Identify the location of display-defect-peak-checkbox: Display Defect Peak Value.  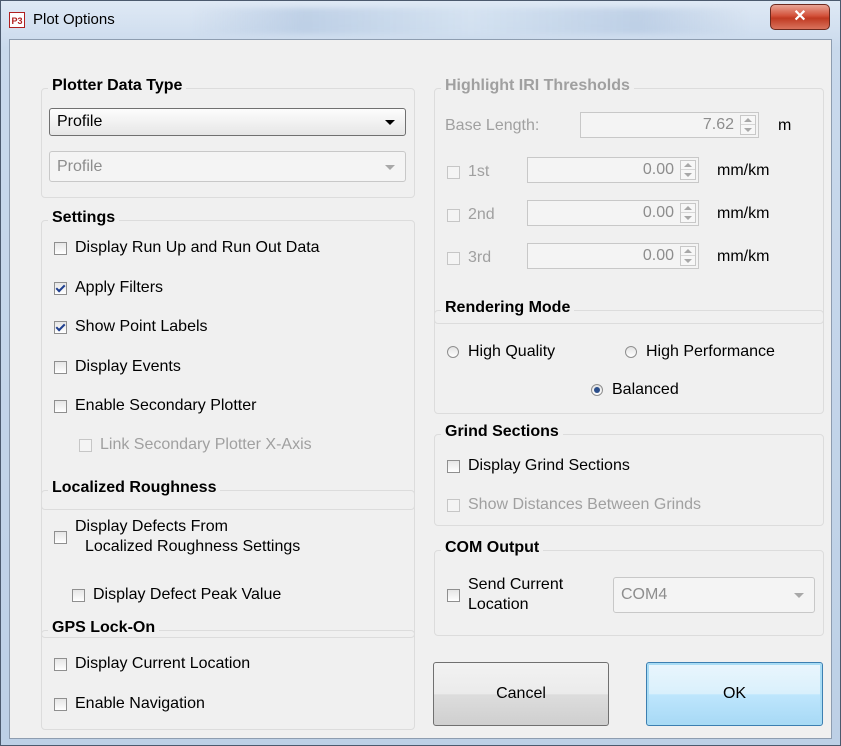
(176, 595).